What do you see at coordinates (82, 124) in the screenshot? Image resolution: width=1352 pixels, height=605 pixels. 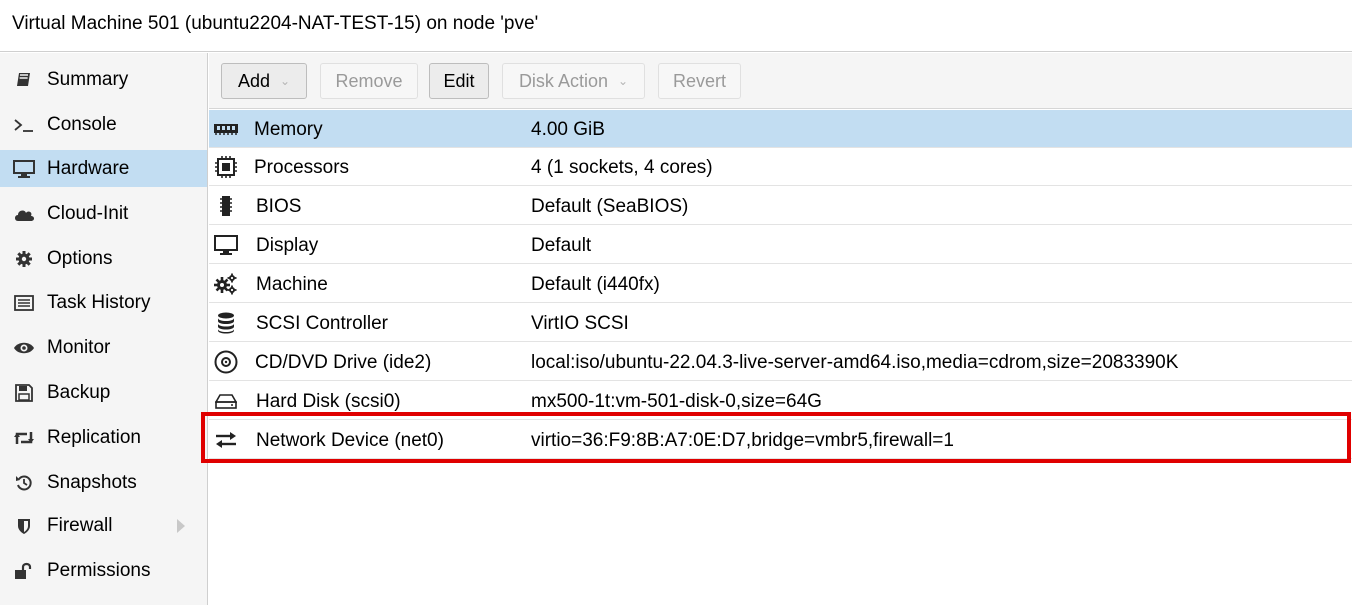 I see `sidebar-item-label: Console` at bounding box center [82, 124].